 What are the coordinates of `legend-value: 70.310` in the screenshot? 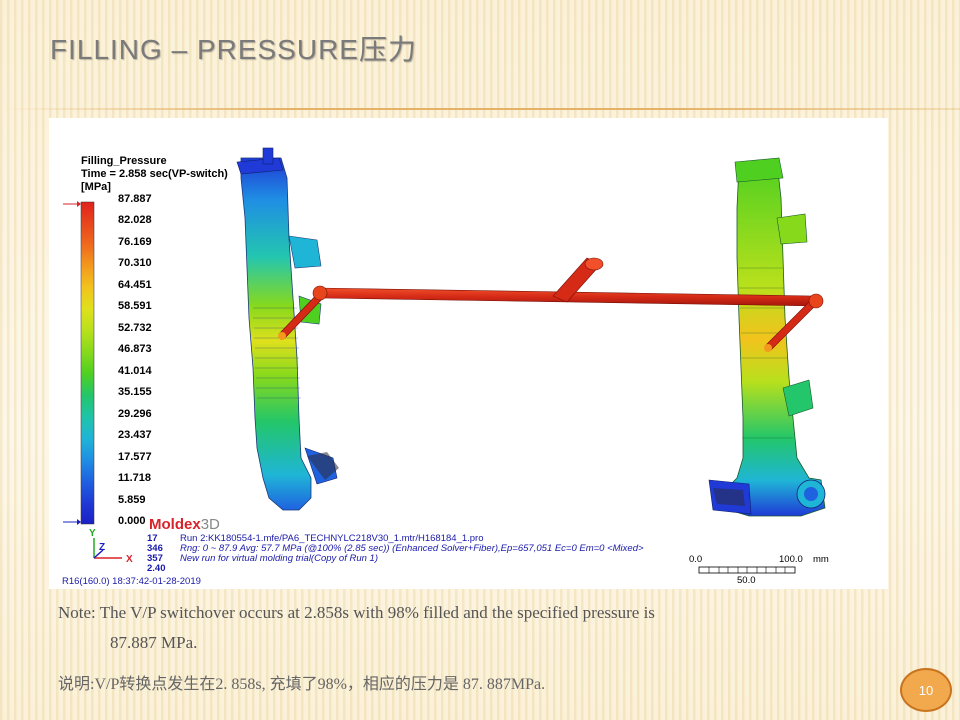 It's located at (135, 263).